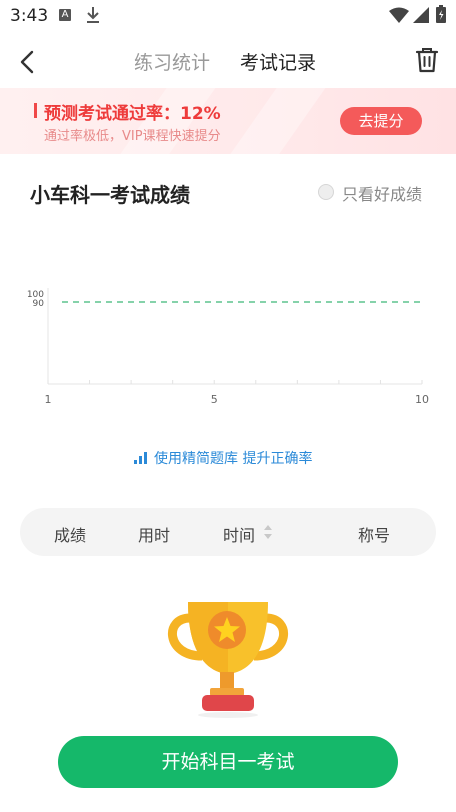 This screenshot has height=812, width=456. What do you see at coordinates (326, 192) in the screenshot?
I see `good-scores-only-radio` at bounding box center [326, 192].